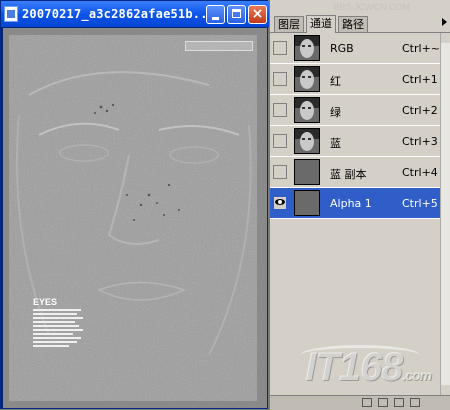 The width and height of the screenshot is (450, 410). I want to click on channel-row-alpha-1: Alpha 1 Ctrl+5, so click(355, 203).